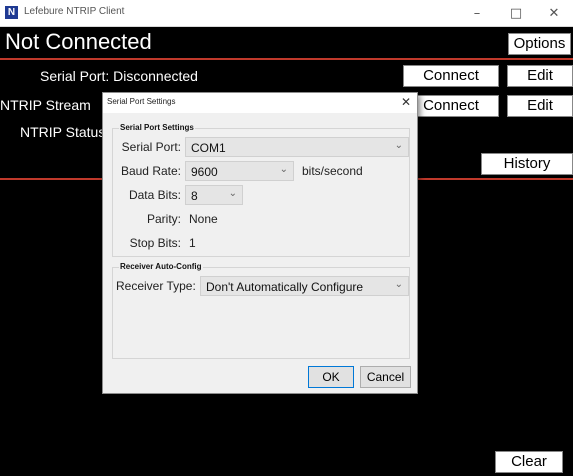 The height and width of the screenshot is (476, 573). What do you see at coordinates (156, 286) in the screenshot?
I see `receiver-type-label: Receiver Type:` at bounding box center [156, 286].